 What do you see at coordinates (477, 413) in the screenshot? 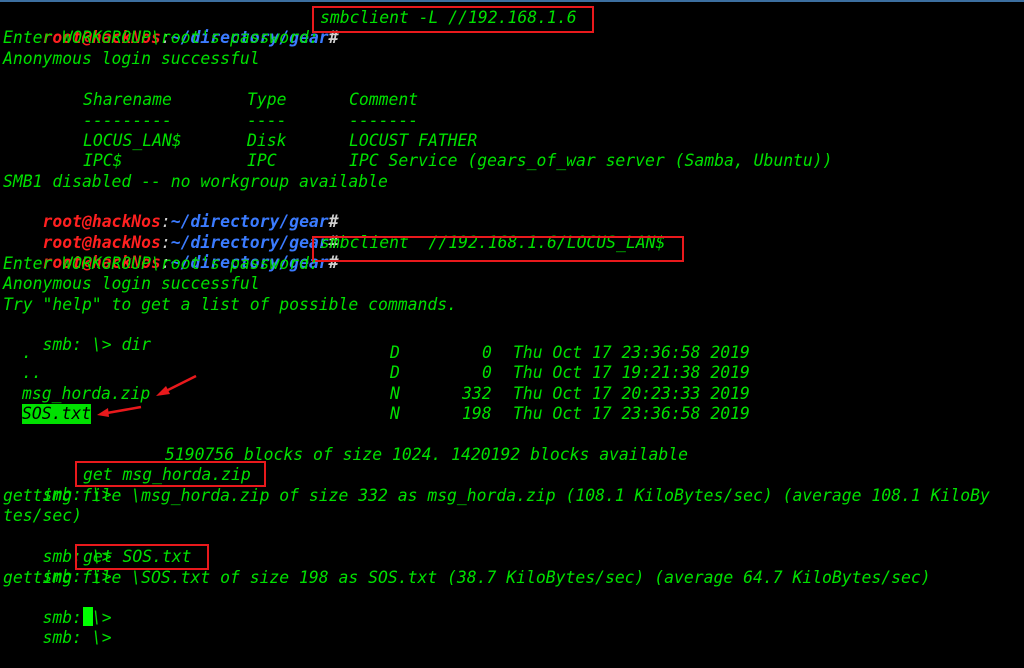
I see `file-size: 198` at bounding box center [477, 413].